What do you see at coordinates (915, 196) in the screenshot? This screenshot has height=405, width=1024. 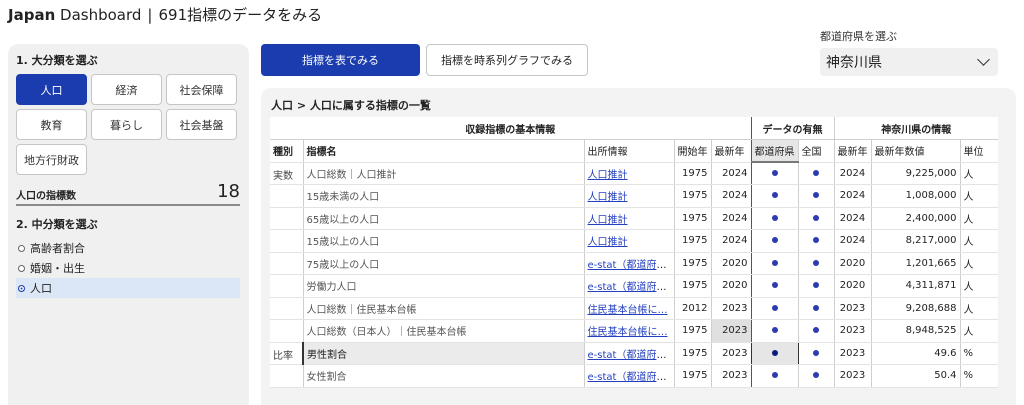 I see `cell-pref-value: 1,008,000` at bounding box center [915, 196].